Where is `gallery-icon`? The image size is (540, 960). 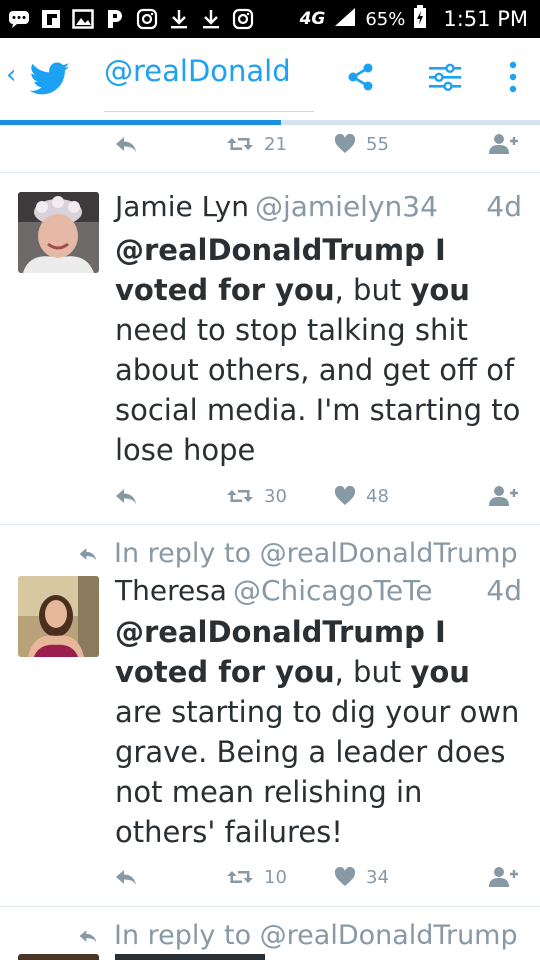
gallery-icon is located at coordinates (83, 19).